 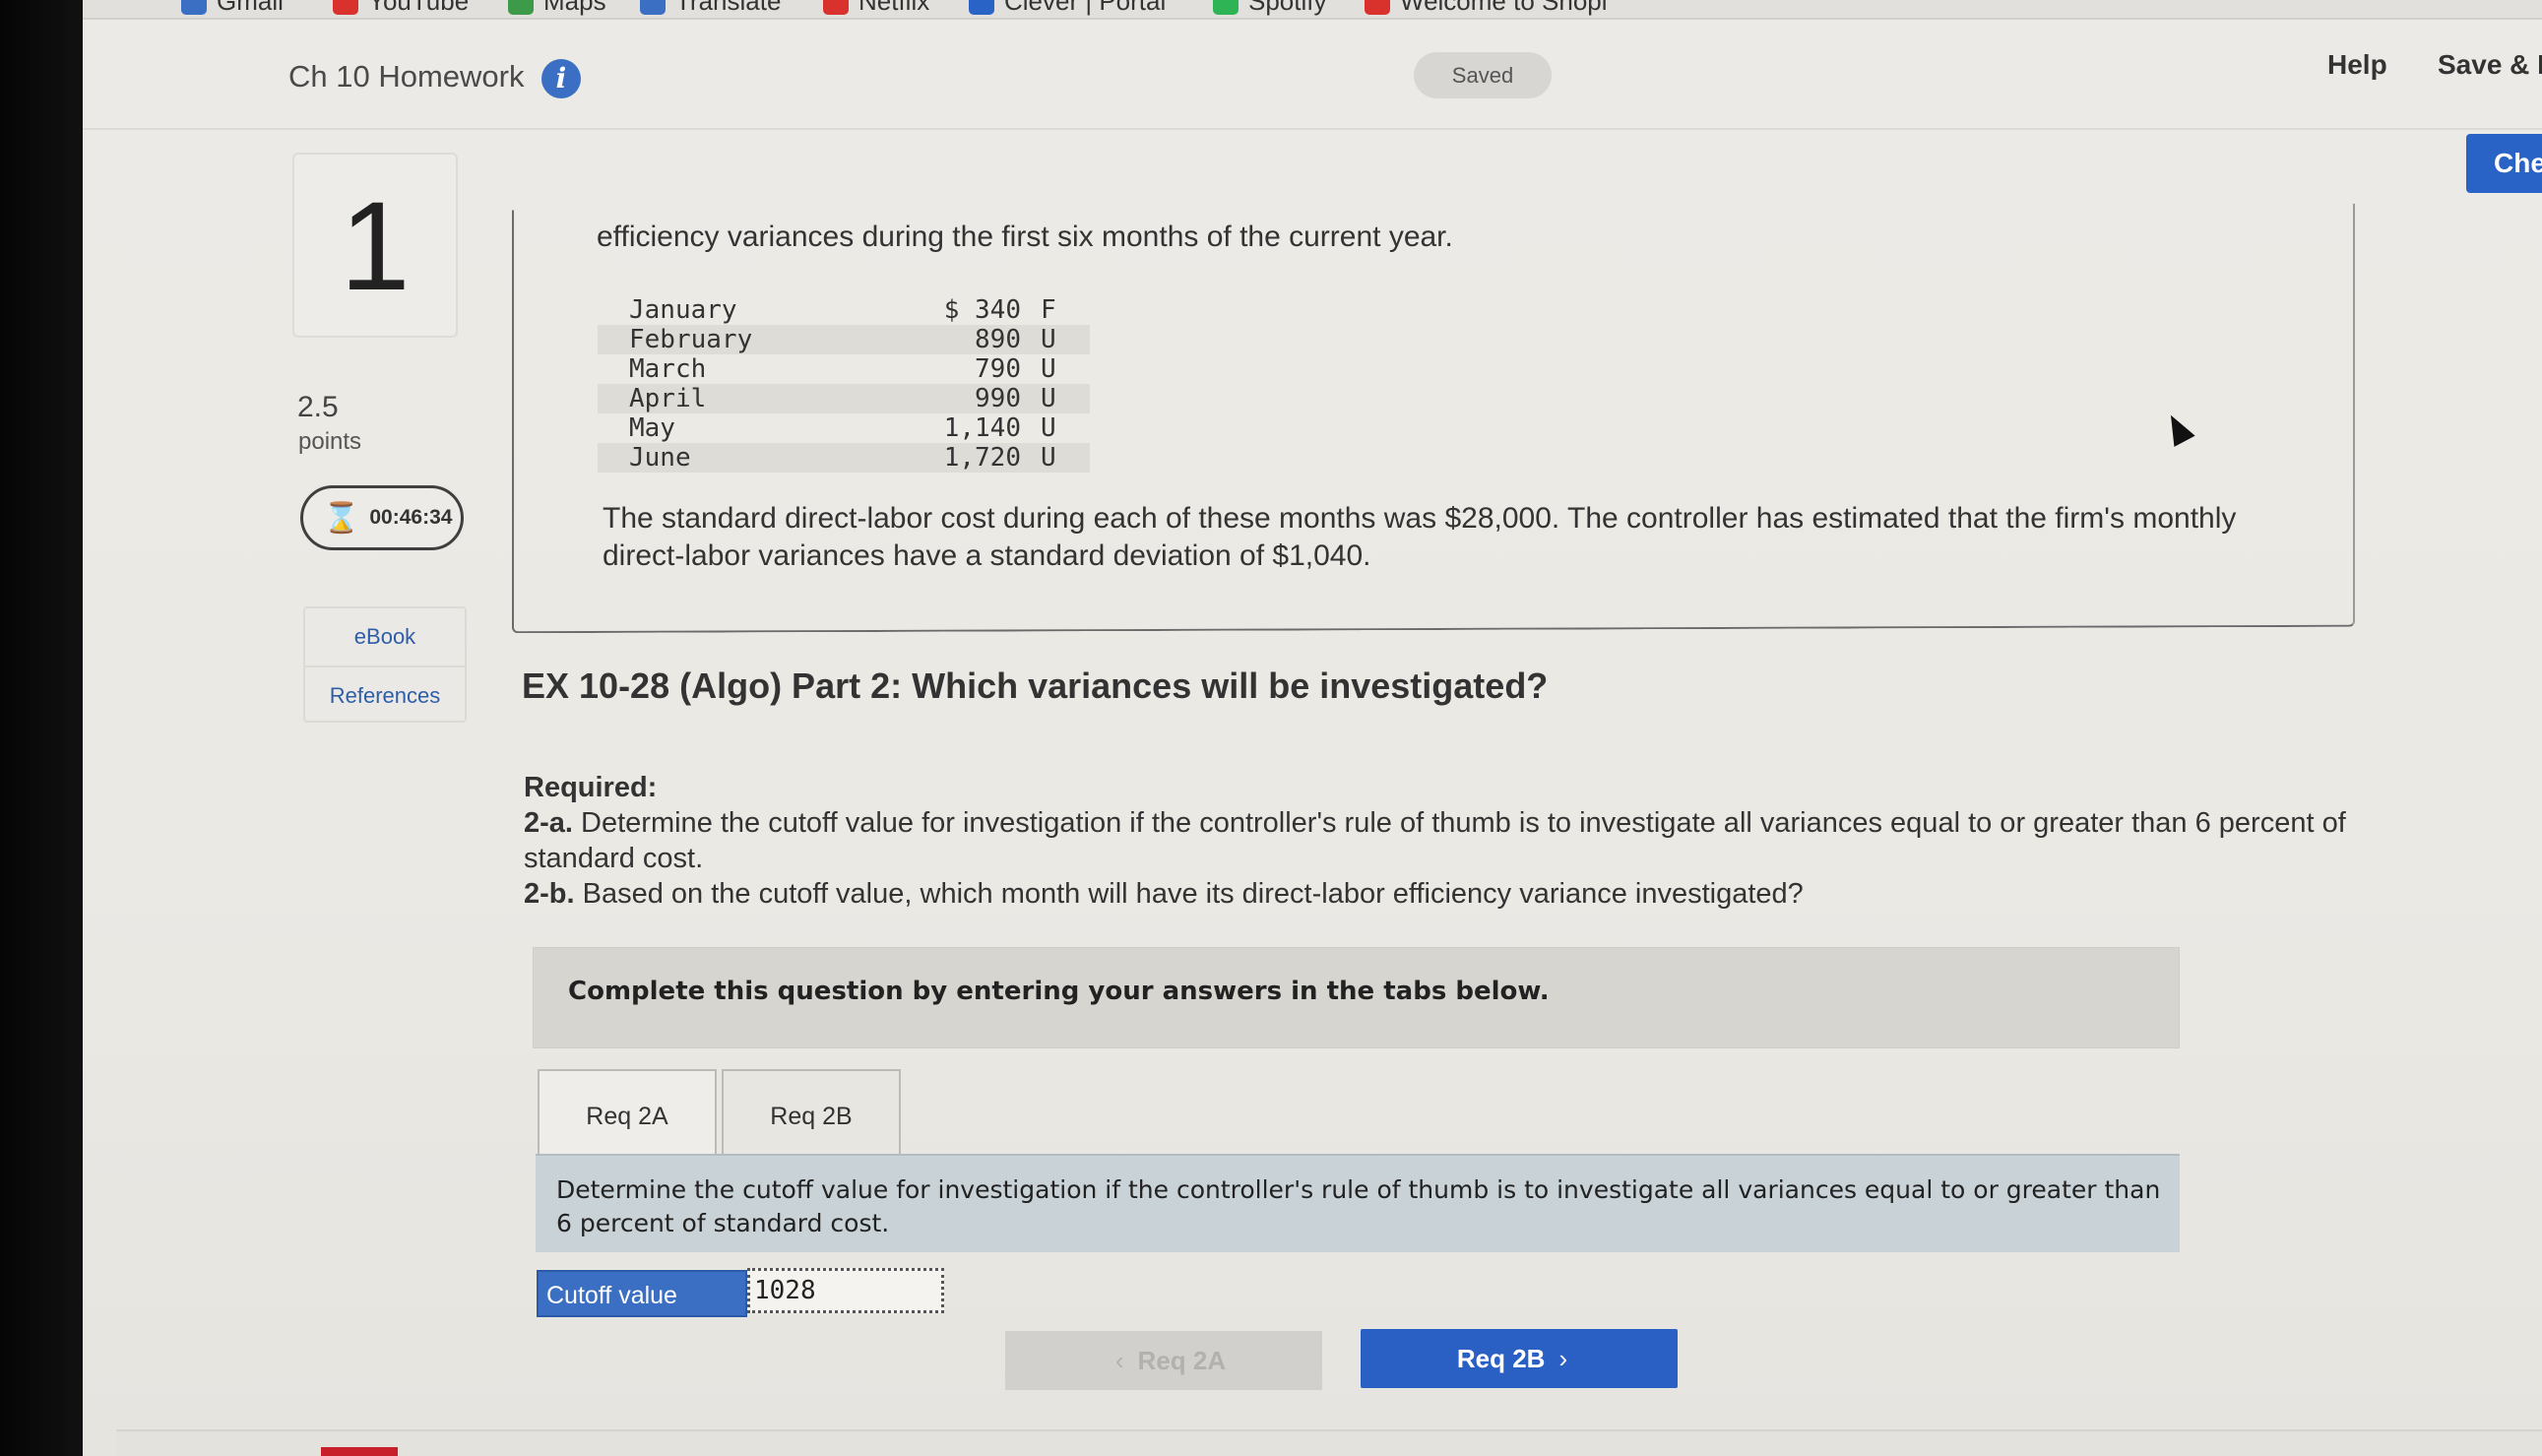 What do you see at coordinates (844, 428) in the screenshot?
I see `variance-row: May 1,140 U` at bounding box center [844, 428].